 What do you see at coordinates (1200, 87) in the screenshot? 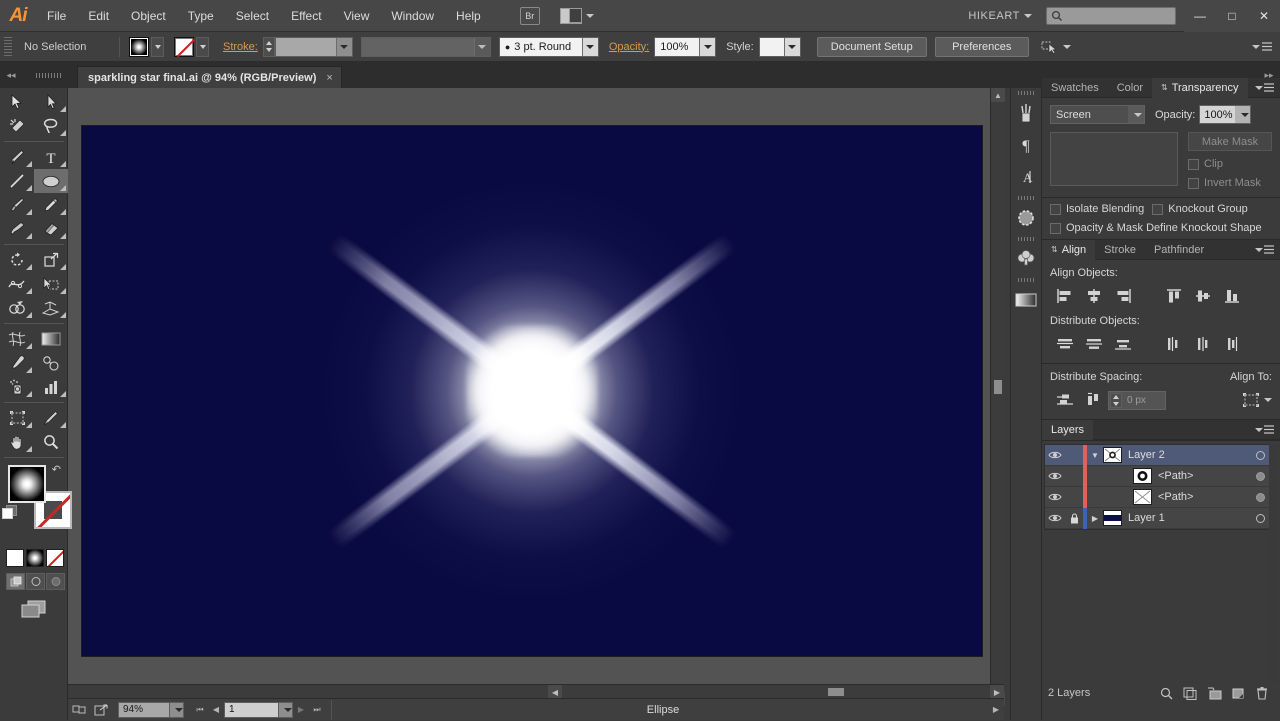
I see `tab-transparency: ⇅ Transparency` at bounding box center [1200, 87].